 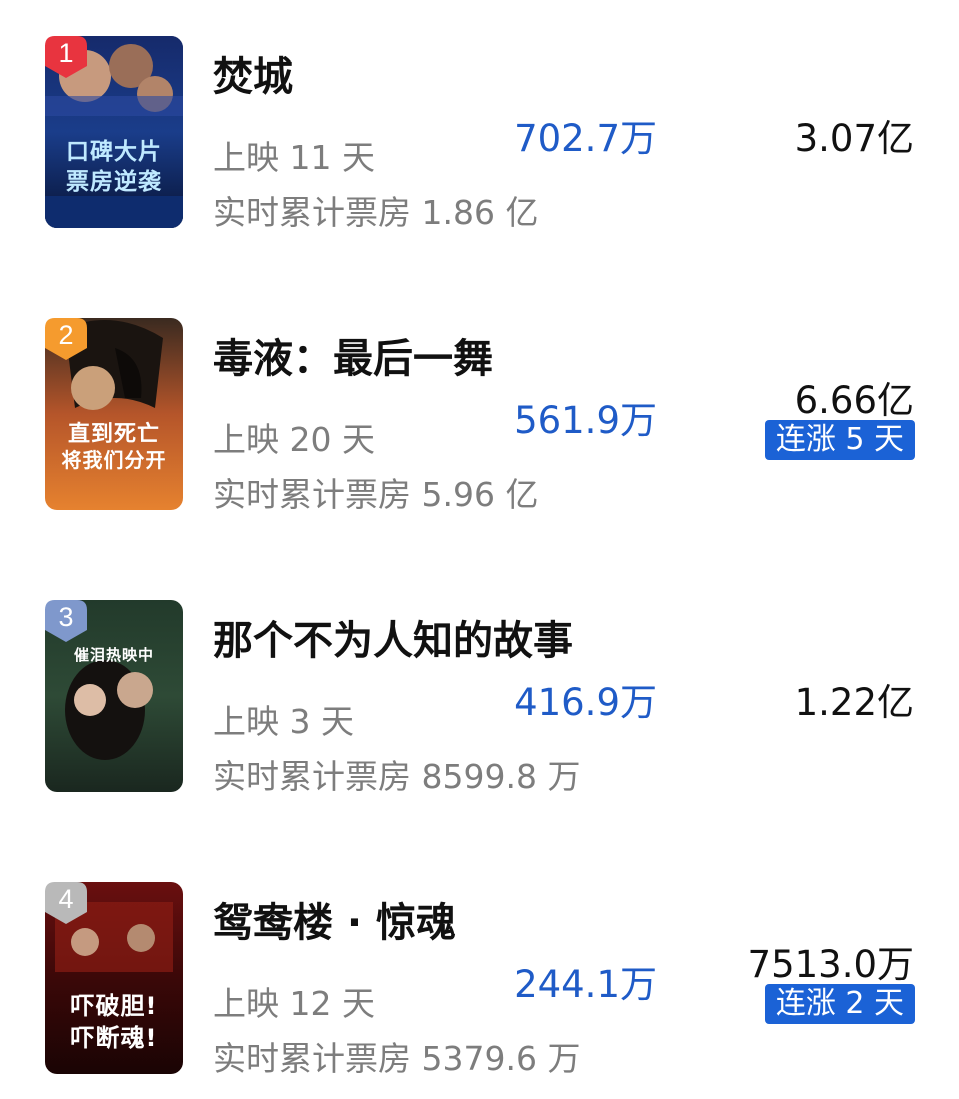 I want to click on rank-badge: 2, so click(x=66, y=339).